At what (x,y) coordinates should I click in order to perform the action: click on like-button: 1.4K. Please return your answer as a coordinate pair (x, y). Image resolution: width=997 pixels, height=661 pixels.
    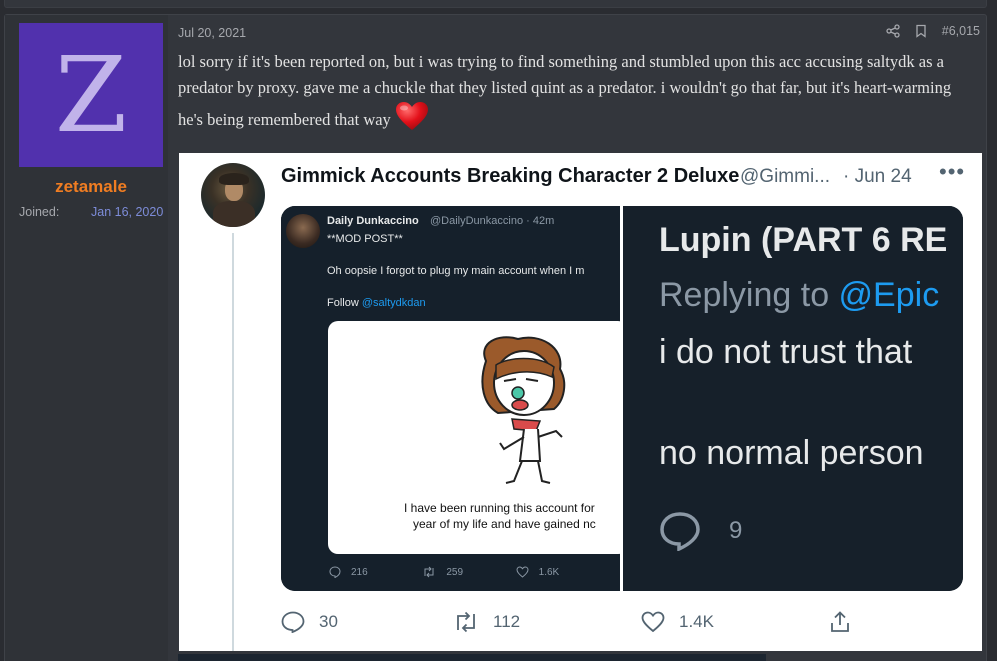
    Looking at the image, I should click on (677, 622).